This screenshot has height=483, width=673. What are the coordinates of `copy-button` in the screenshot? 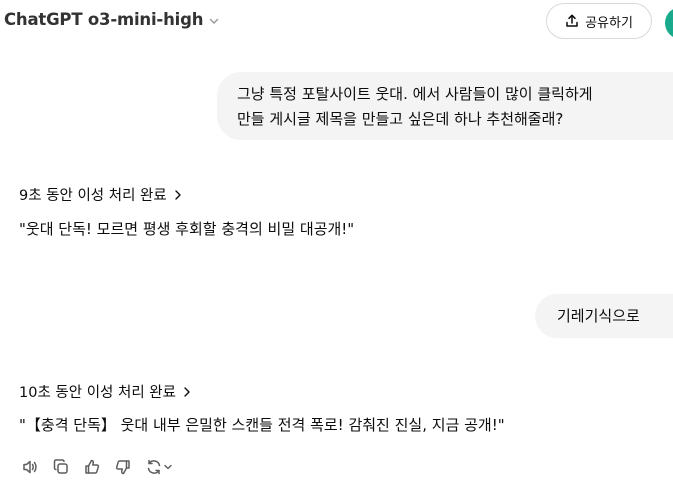 It's located at (61, 467).